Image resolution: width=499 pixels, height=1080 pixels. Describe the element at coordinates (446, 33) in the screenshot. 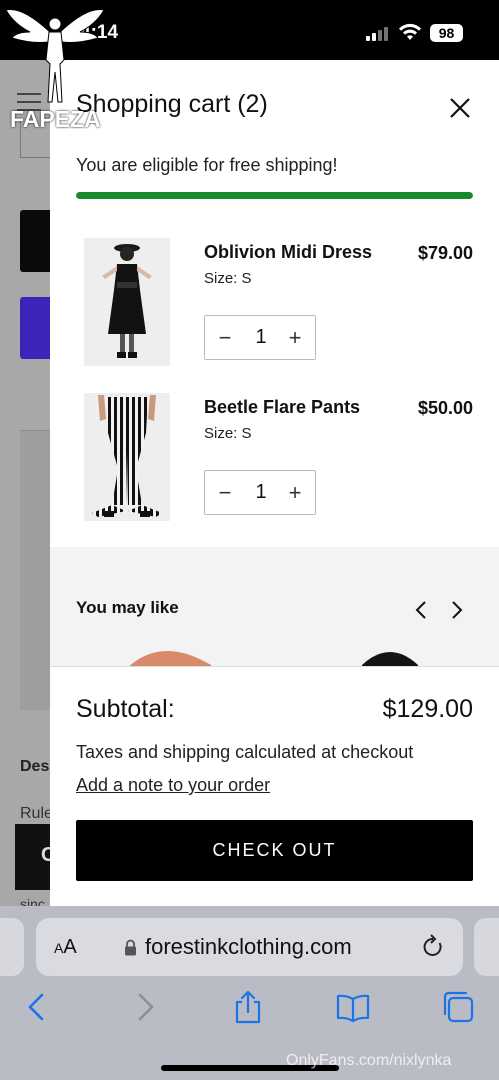

I see `battery-icon: 98` at that location.